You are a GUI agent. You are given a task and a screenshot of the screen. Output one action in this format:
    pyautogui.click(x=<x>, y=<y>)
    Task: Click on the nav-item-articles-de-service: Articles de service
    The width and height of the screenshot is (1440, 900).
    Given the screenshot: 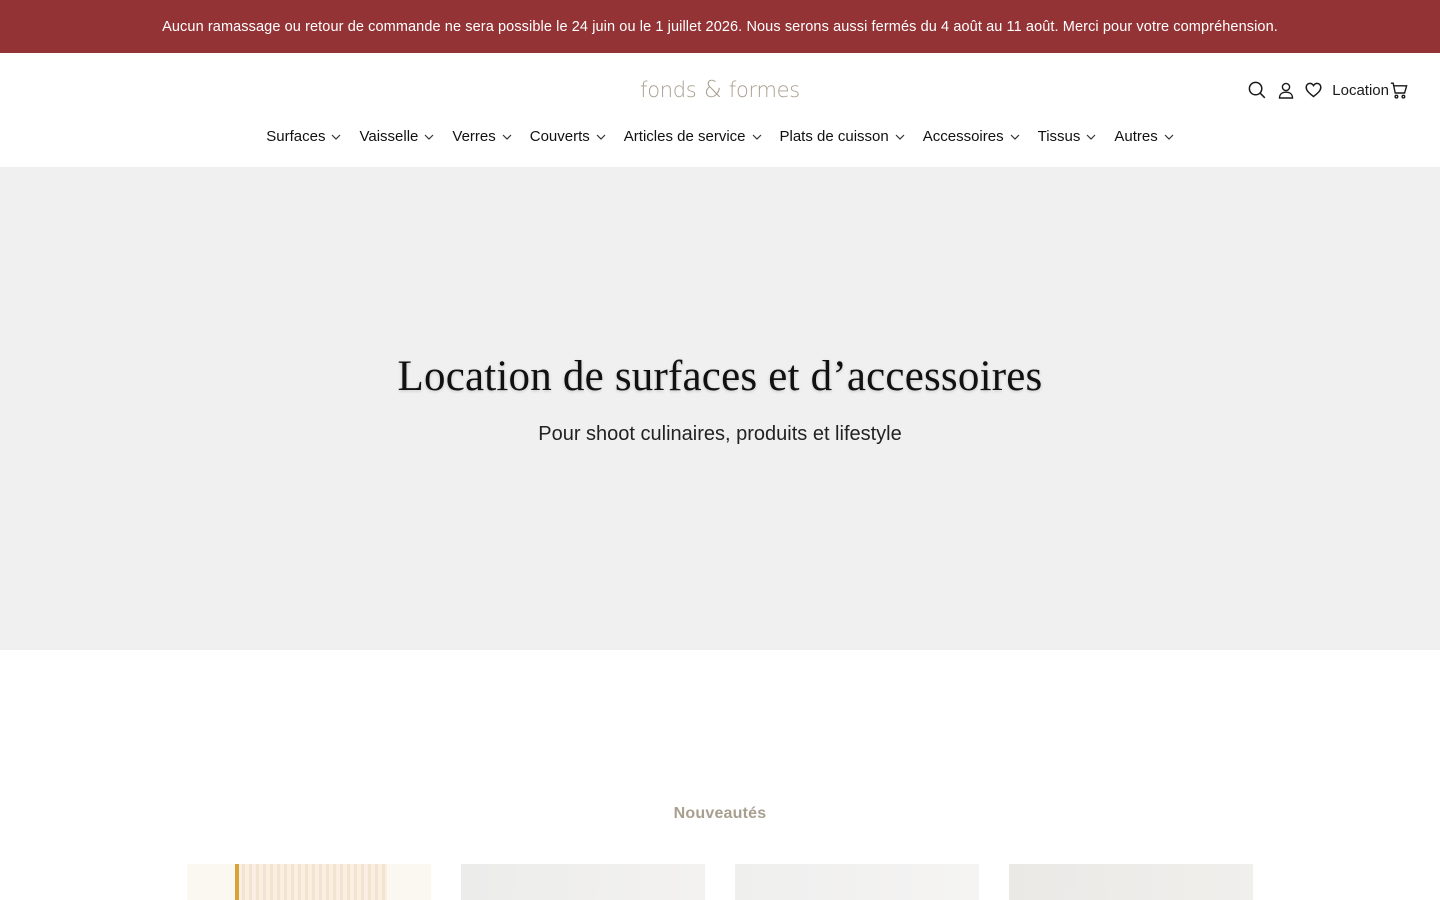 What is the action you would take?
    pyautogui.click(x=693, y=136)
    